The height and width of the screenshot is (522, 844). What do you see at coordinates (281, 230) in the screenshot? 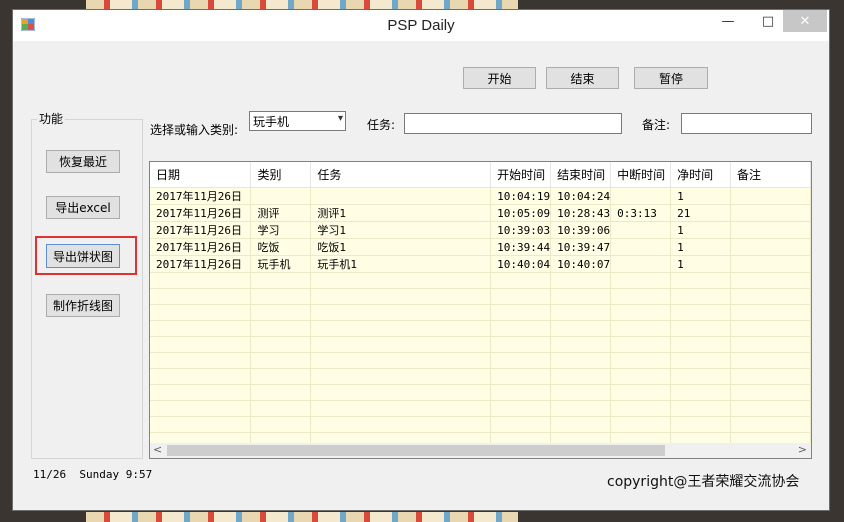
I see `table-cell: 学习` at bounding box center [281, 230].